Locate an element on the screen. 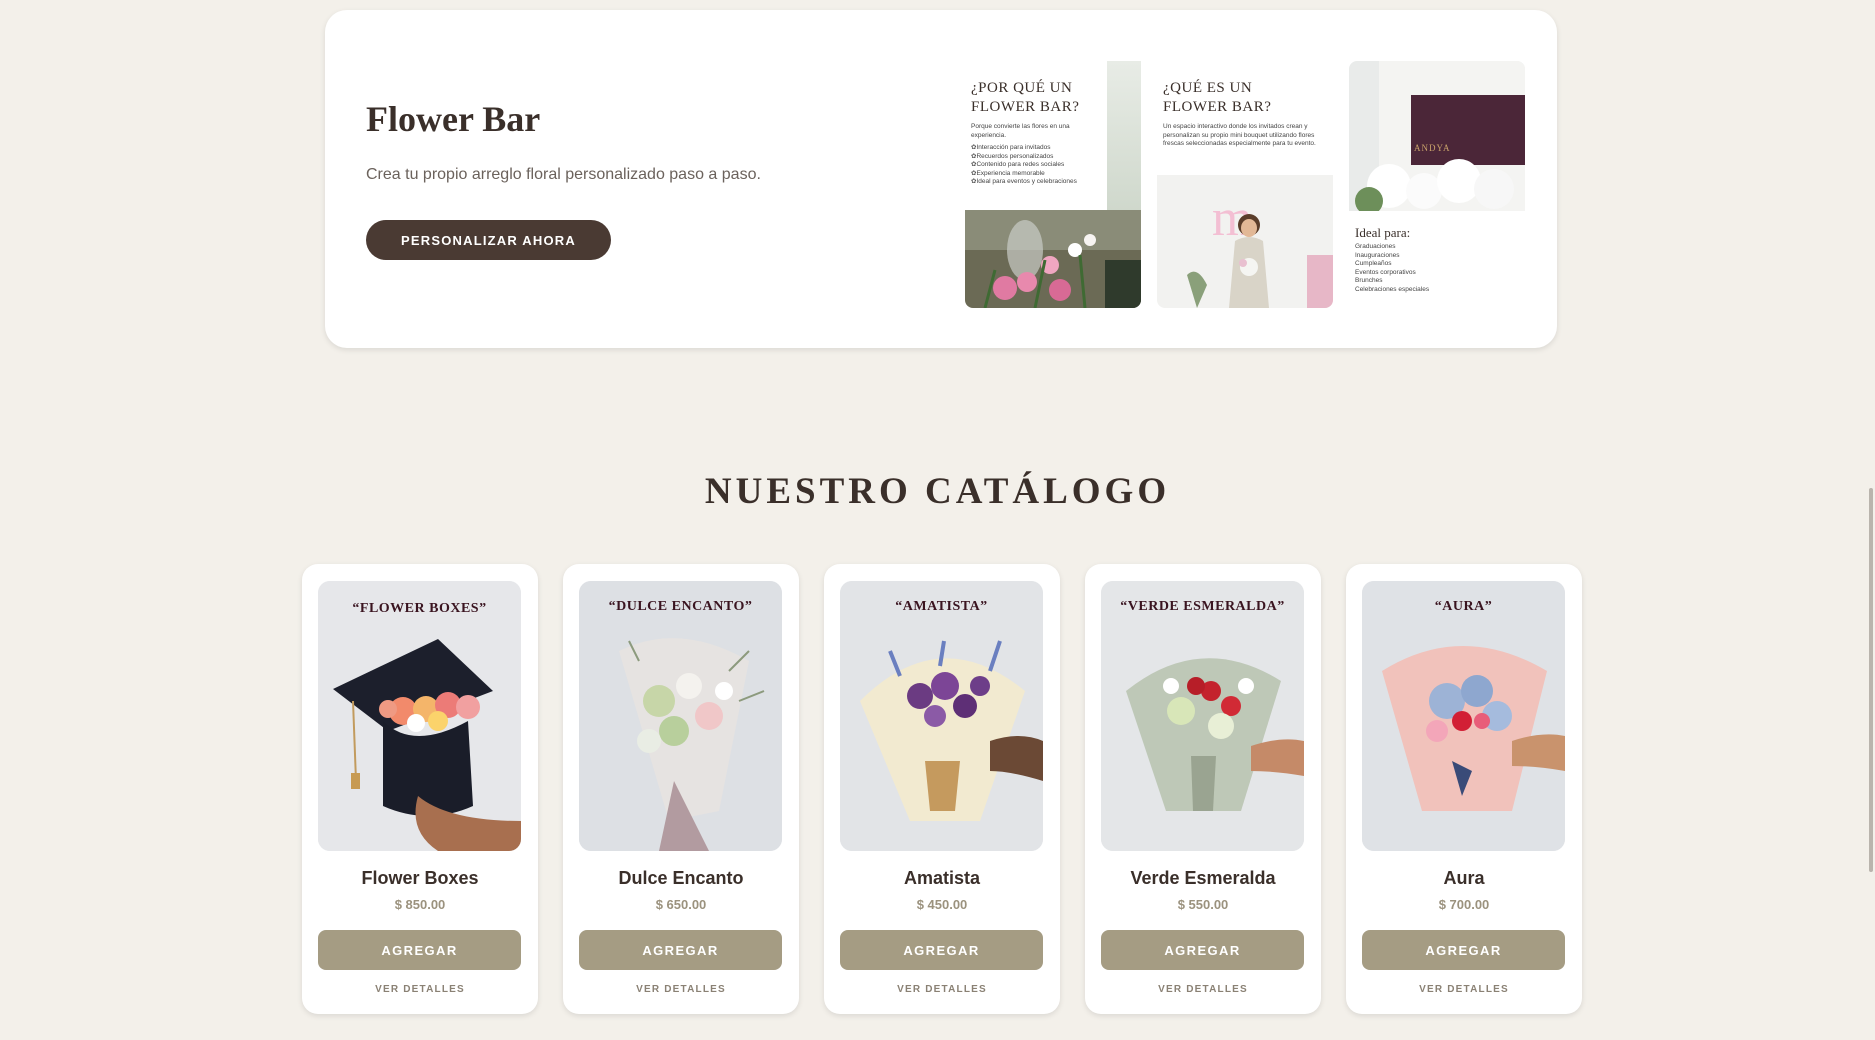 The width and height of the screenshot is (1875, 1040). product-image: “AURA” is located at coordinates (1463, 716).